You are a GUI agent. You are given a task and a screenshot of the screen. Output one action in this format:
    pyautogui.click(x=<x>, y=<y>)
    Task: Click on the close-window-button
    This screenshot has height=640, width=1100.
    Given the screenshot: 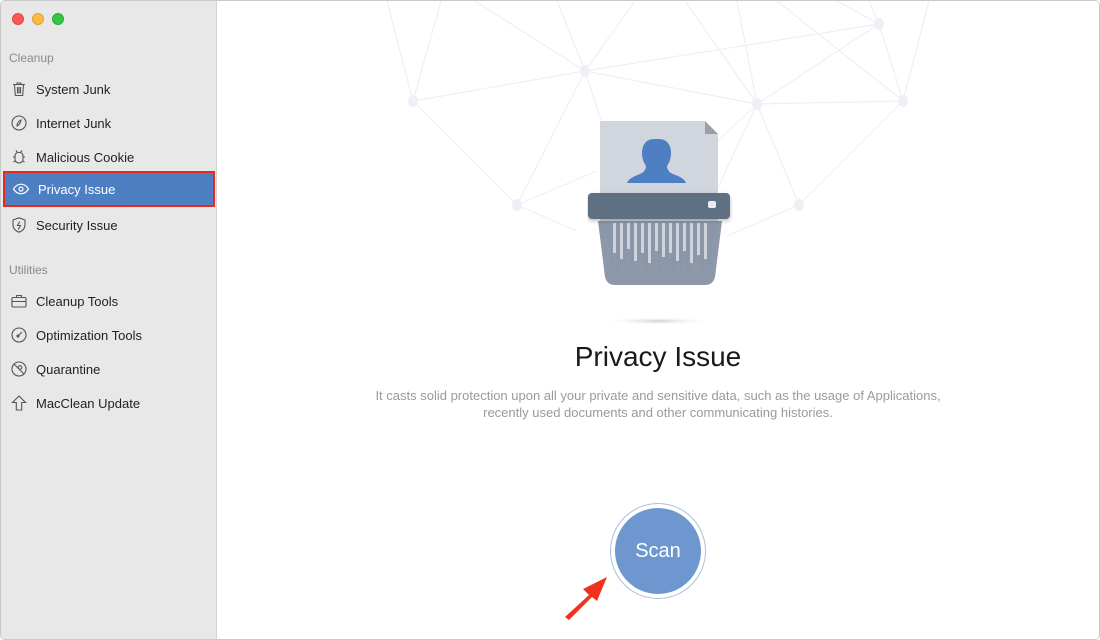 What is the action you would take?
    pyautogui.click(x=18, y=19)
    